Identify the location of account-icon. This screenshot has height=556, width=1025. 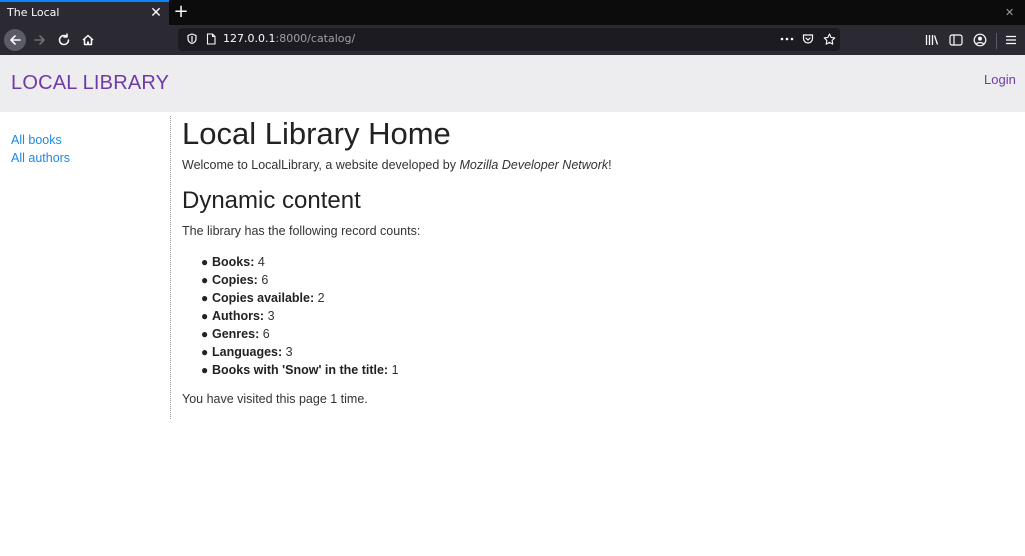
(980, 40).